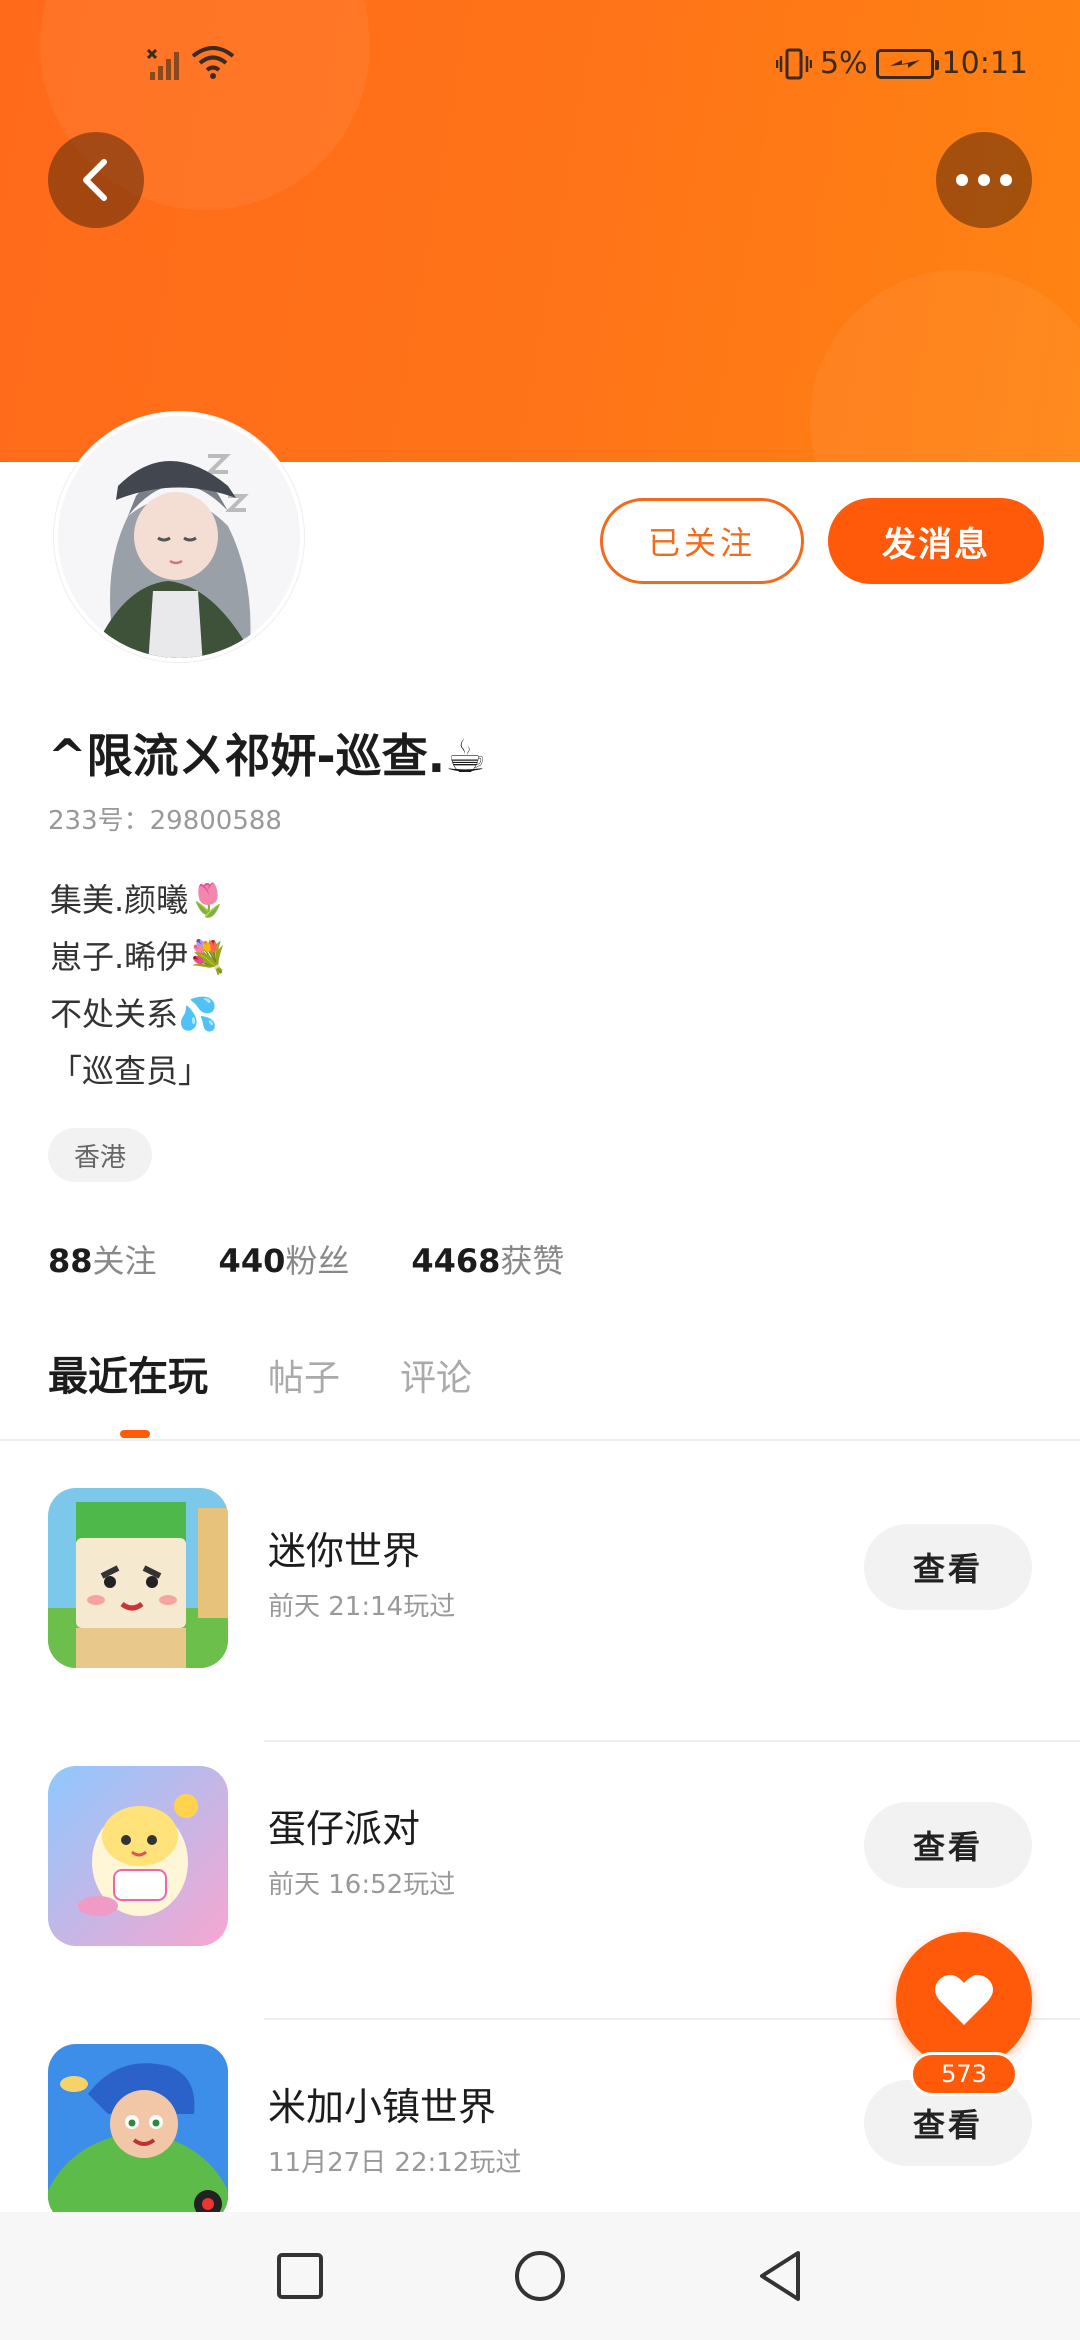 Image resolution: width=1080 pixels, height=2340 pixels. I want to click on user-avatar, so click(179, 537).